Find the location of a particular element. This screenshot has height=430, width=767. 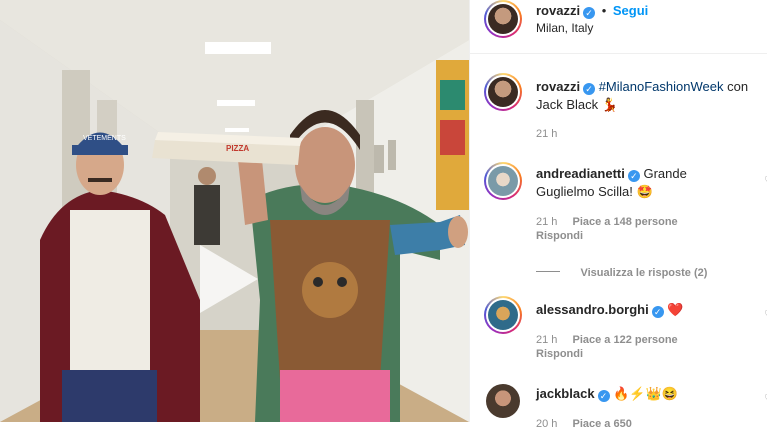

comment-meta: 20 h Piace a 650 is located at coordinates (584, 424).